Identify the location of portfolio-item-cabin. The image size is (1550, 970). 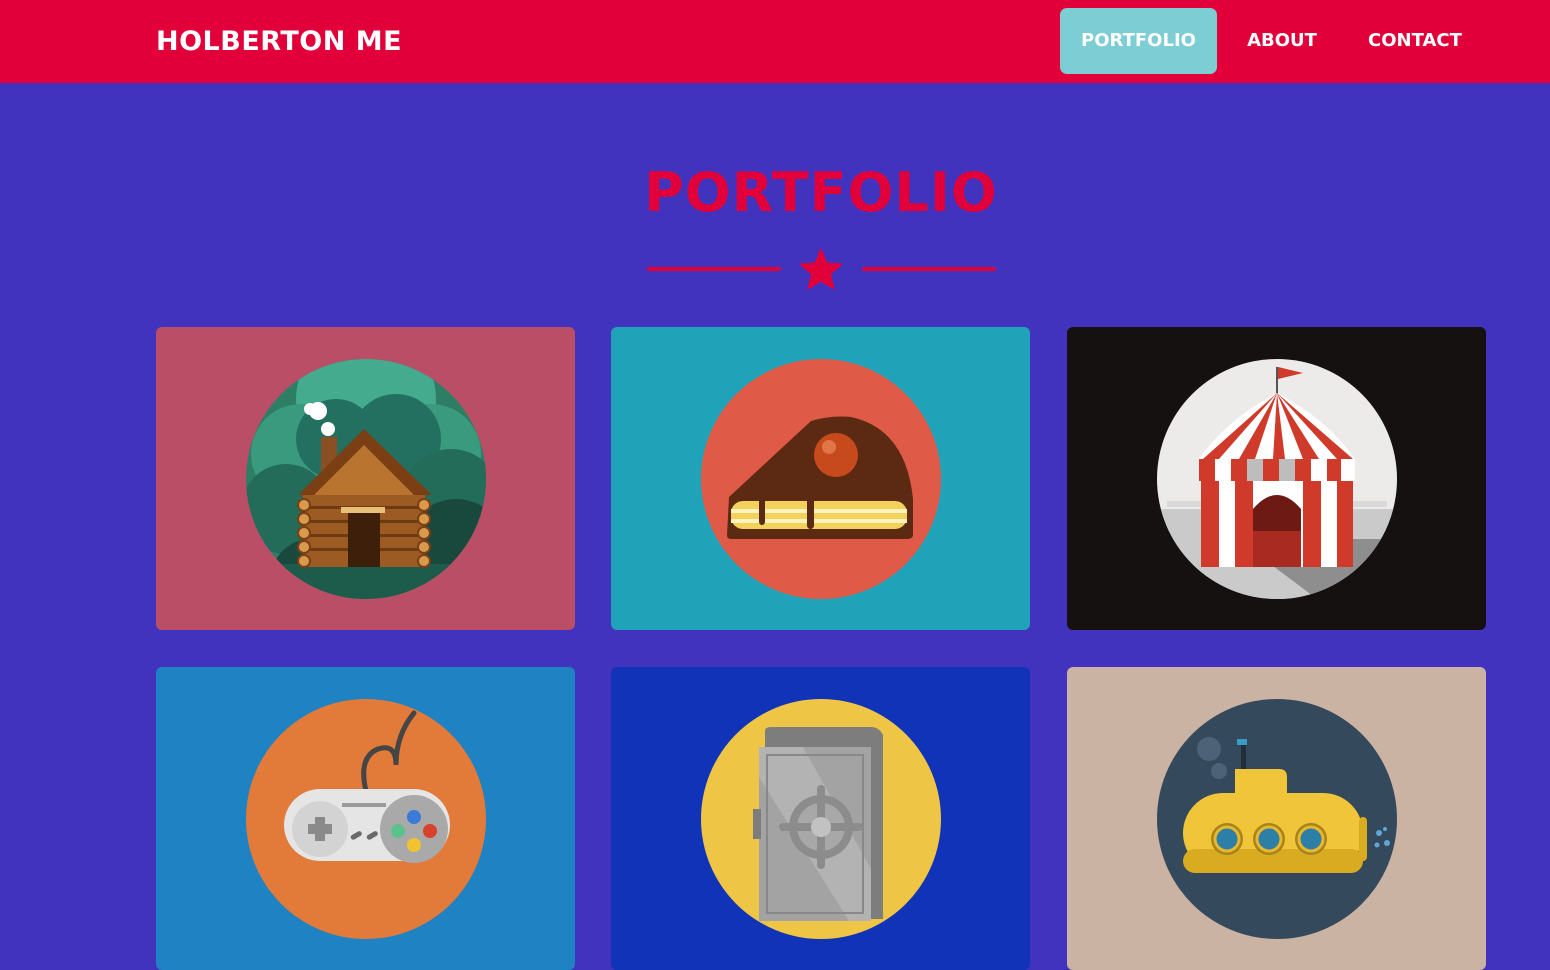
(365, 478).